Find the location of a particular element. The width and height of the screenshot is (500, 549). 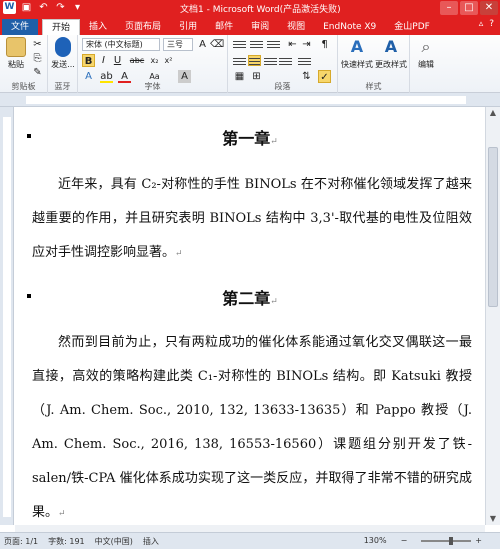

minimize-ribbon-icon: ▵ is located at coordinates (481, 24).